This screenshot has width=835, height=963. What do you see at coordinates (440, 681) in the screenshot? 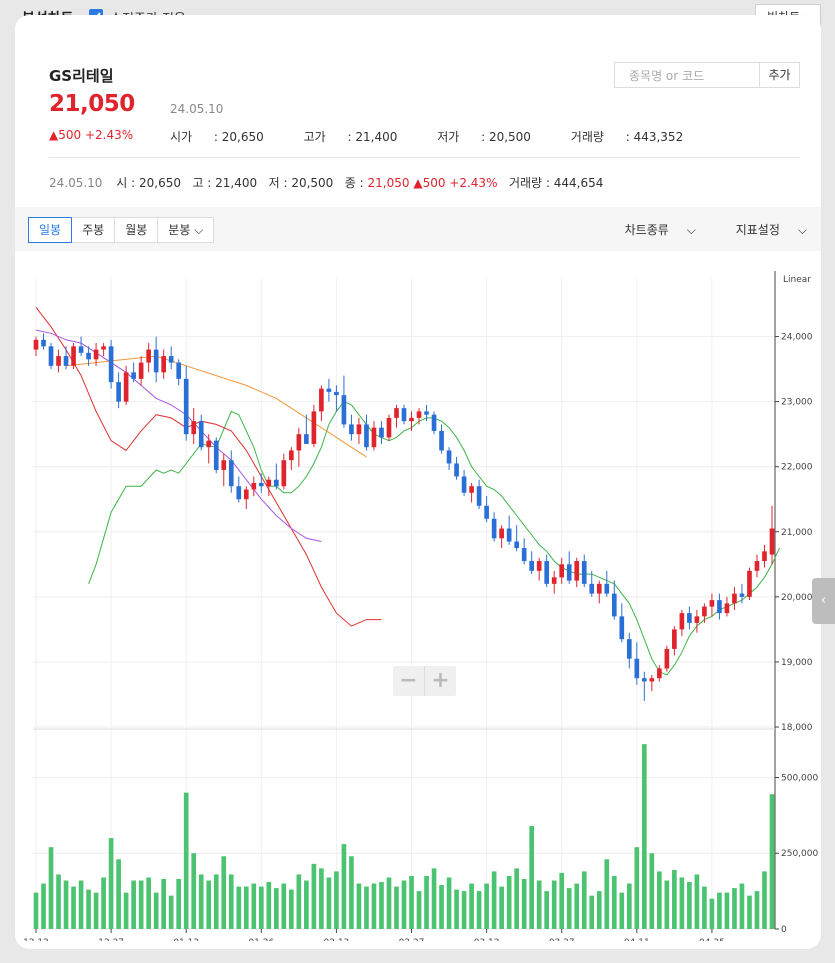
I see `zoom-in-button: +` at bounding box center [440, 681].